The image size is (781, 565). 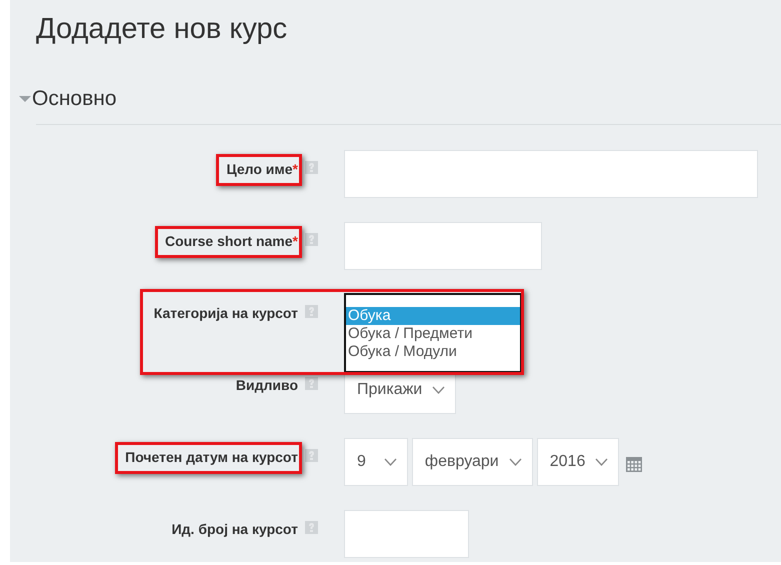 What do you see at coordinates (267, 385) in the screenshot?
I see `field-label: Видливо` at bounding box center [267, 385].